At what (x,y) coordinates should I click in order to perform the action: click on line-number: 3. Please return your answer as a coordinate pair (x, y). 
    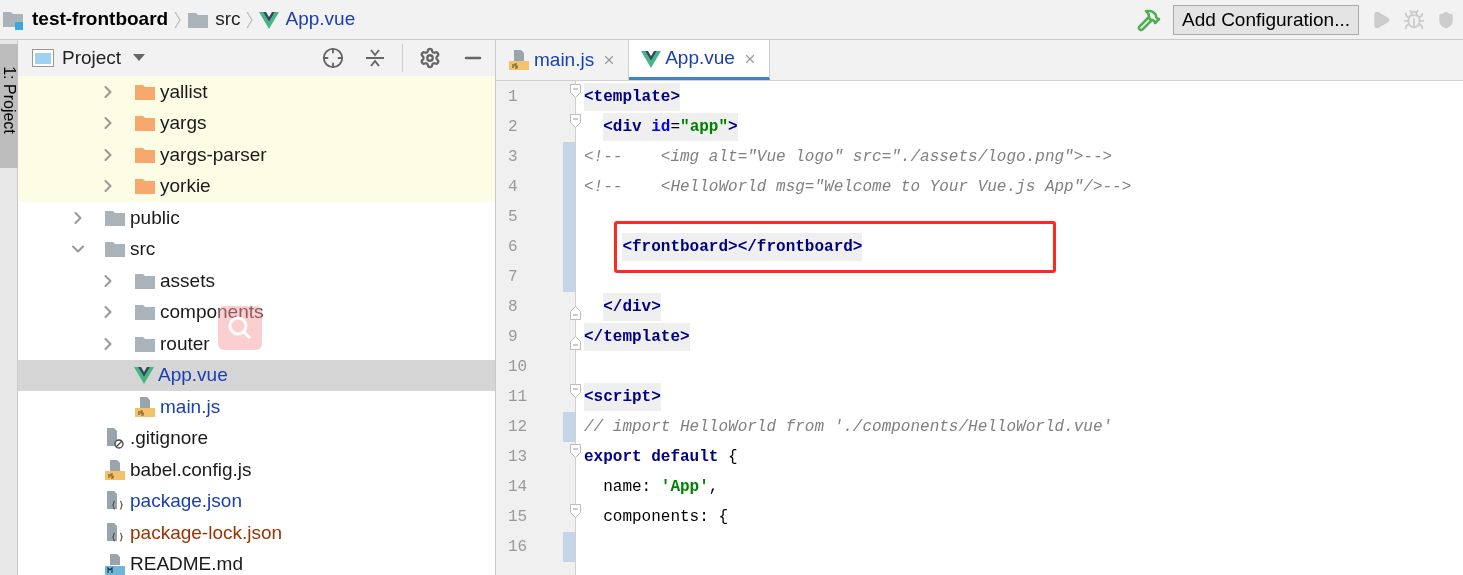
    Looking at the image, I should click on (512, 157).